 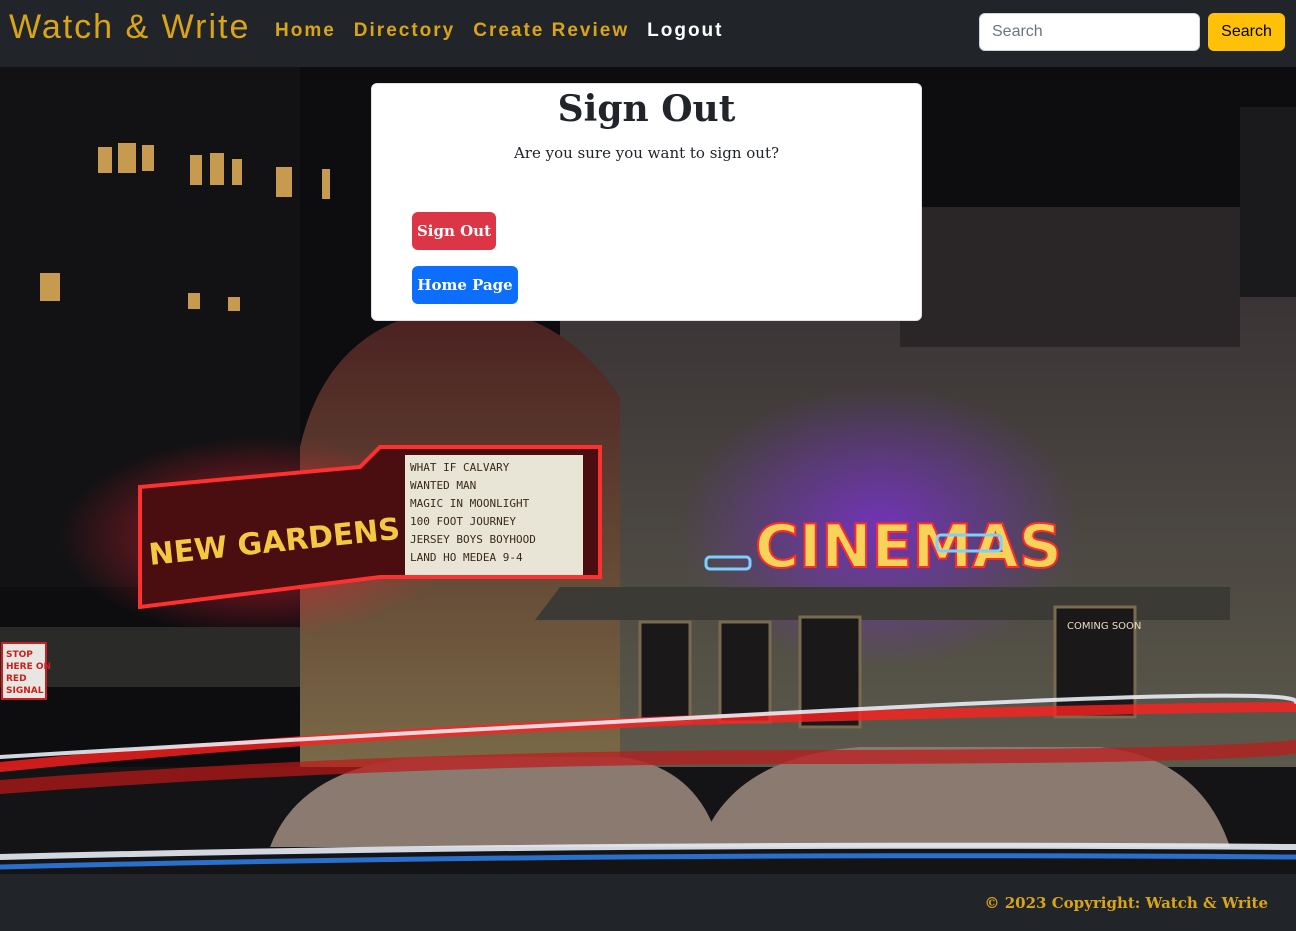 I want to click on svg-text: WANTED MAN, so click(x=443, y=485).